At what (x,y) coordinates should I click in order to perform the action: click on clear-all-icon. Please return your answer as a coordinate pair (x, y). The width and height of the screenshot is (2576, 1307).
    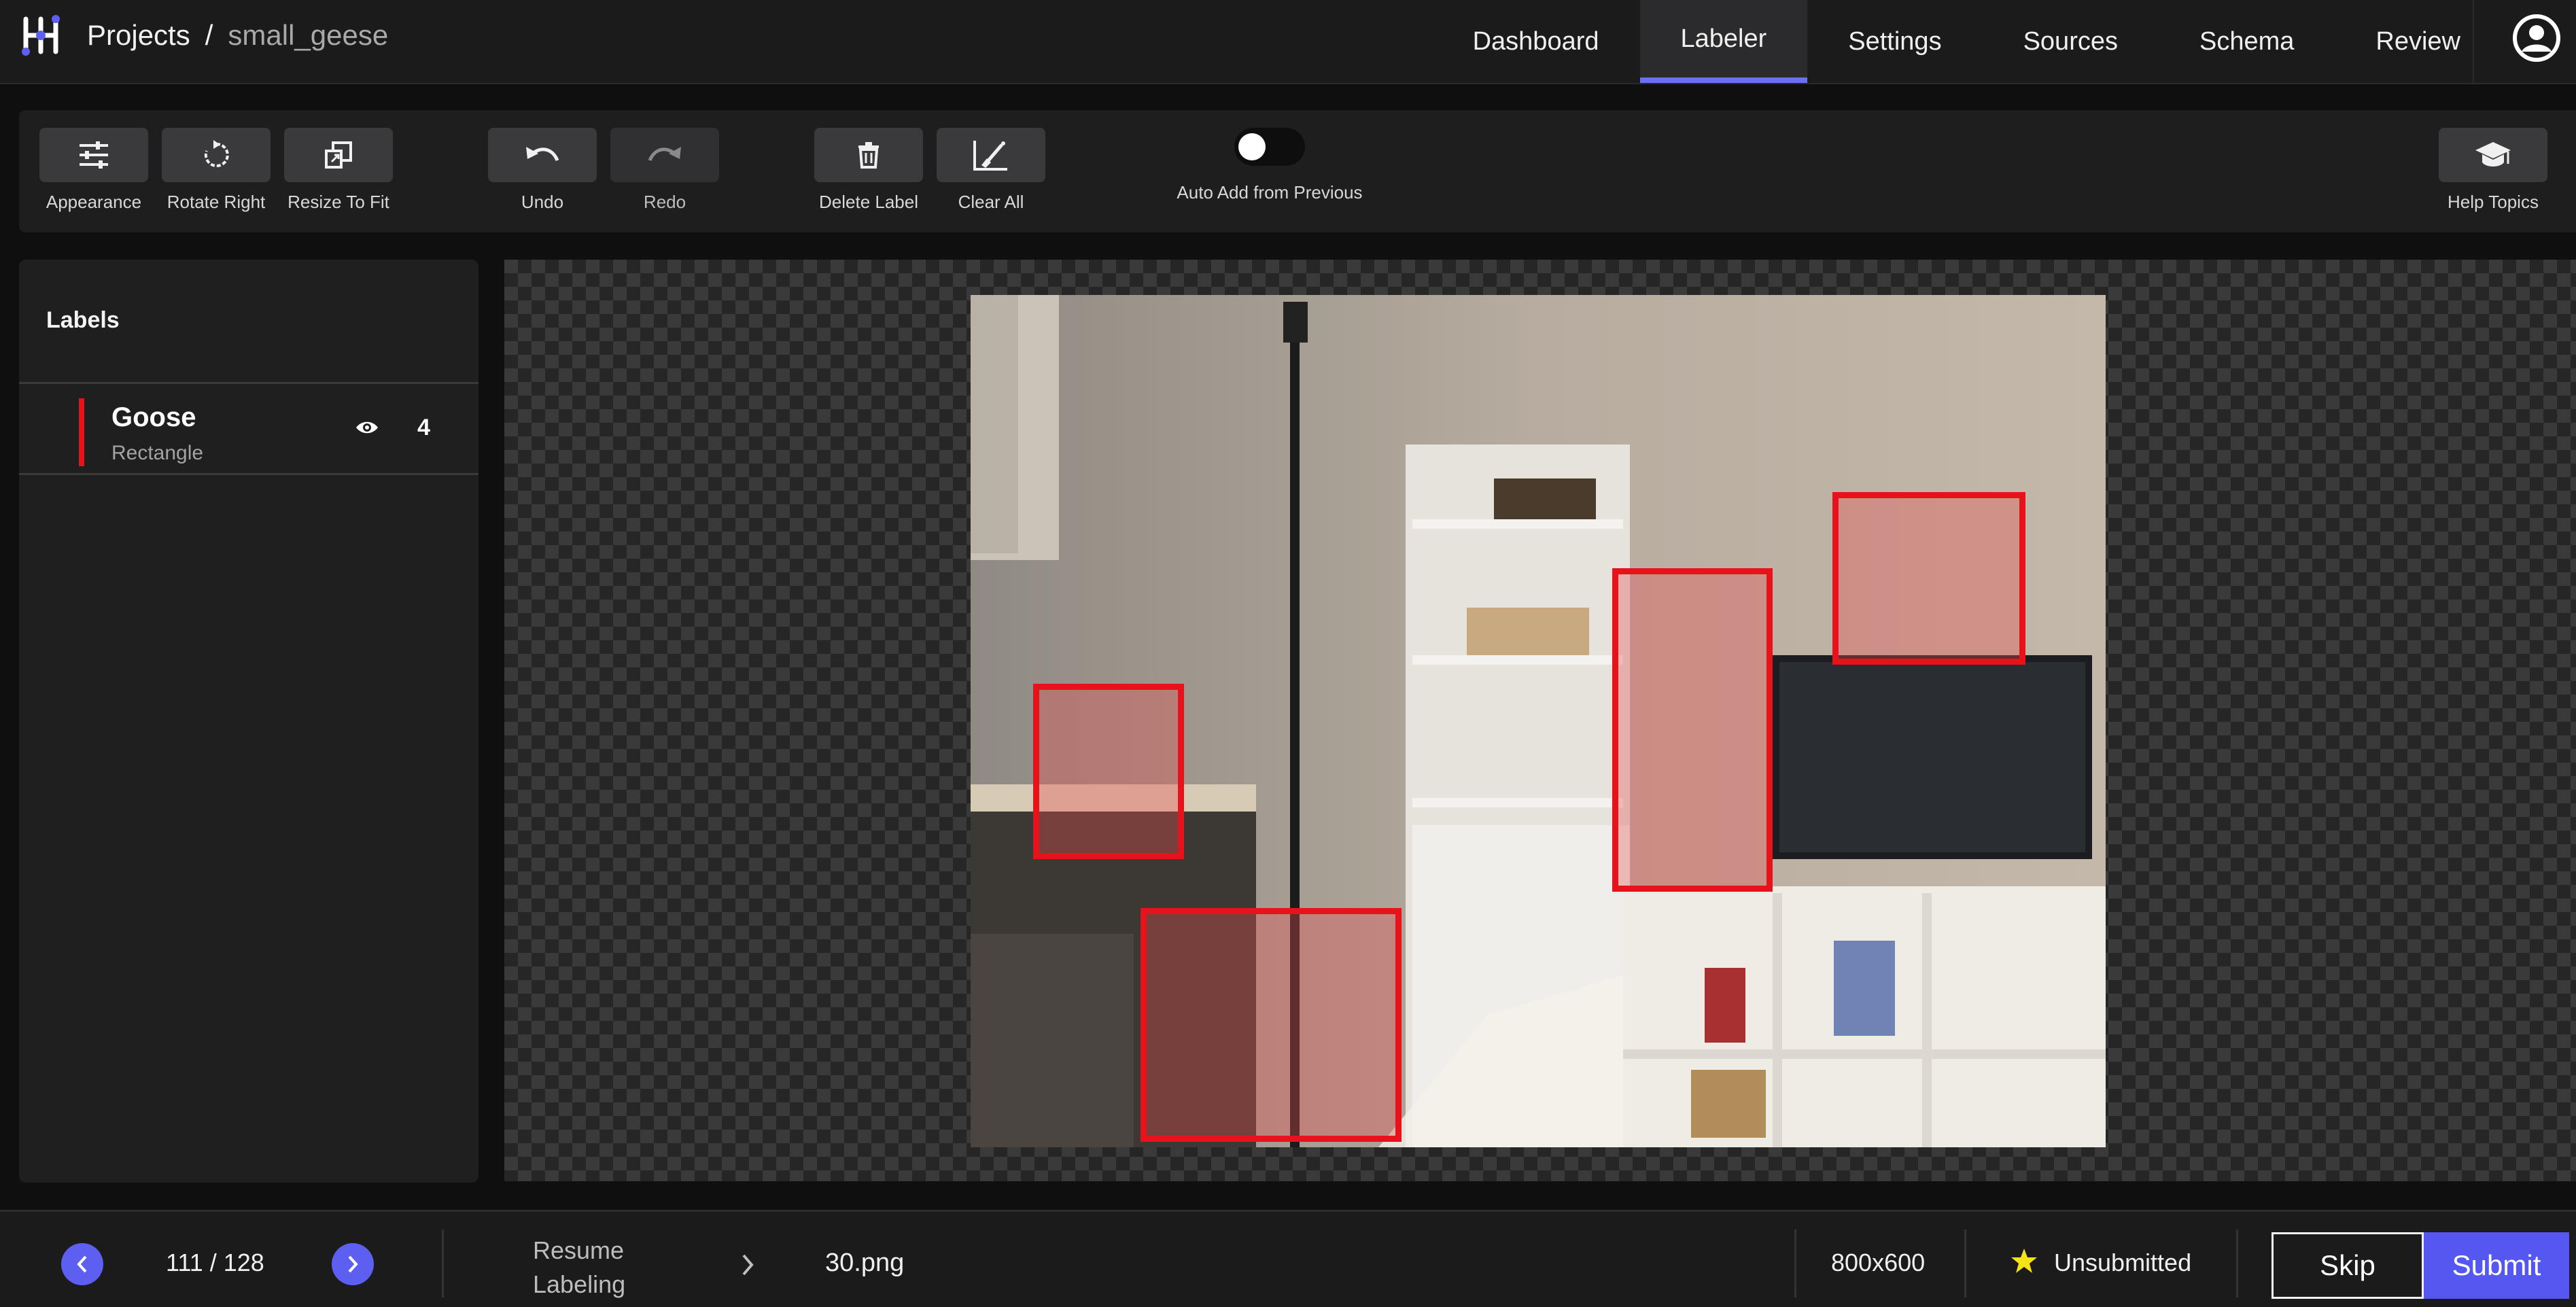
    Looking at the image, I should click on (990, 156).